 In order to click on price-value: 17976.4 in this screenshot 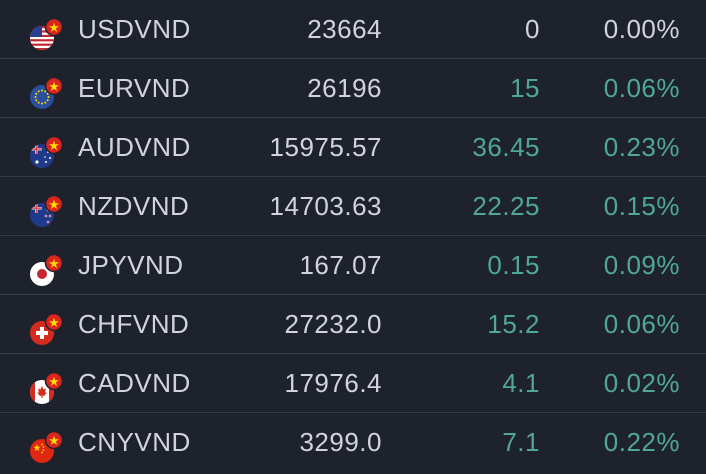, I will do `click(333, 383)`.